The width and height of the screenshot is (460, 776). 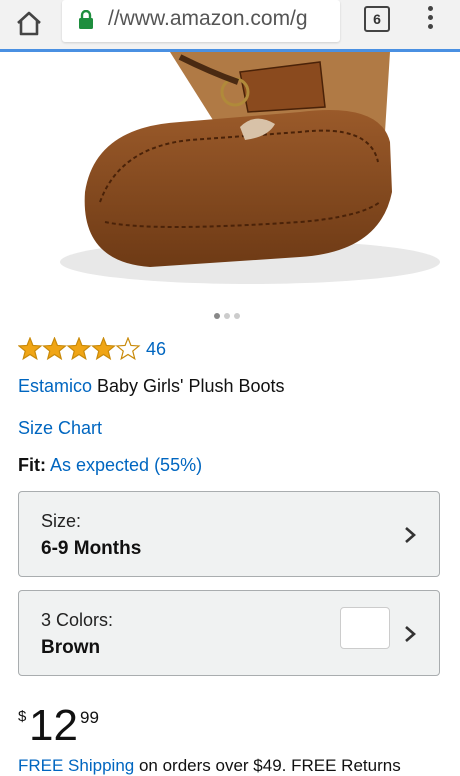 I want to click on price-fraction: 99, so click(x=89, y=717).